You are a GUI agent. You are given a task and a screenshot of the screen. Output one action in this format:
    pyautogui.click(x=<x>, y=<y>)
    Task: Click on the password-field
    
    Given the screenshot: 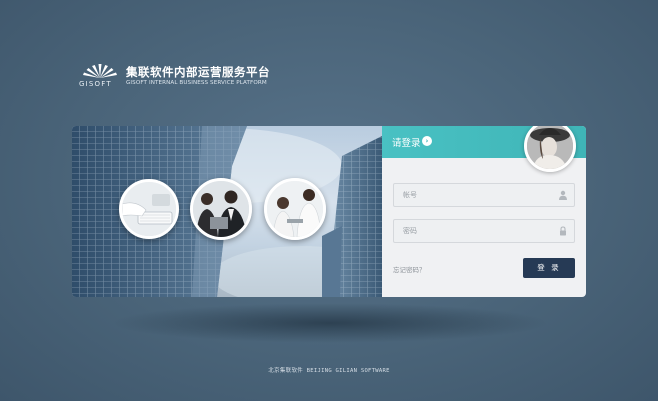 What is the action you would take?
    pyautogui.click(x=484, y=231)
    